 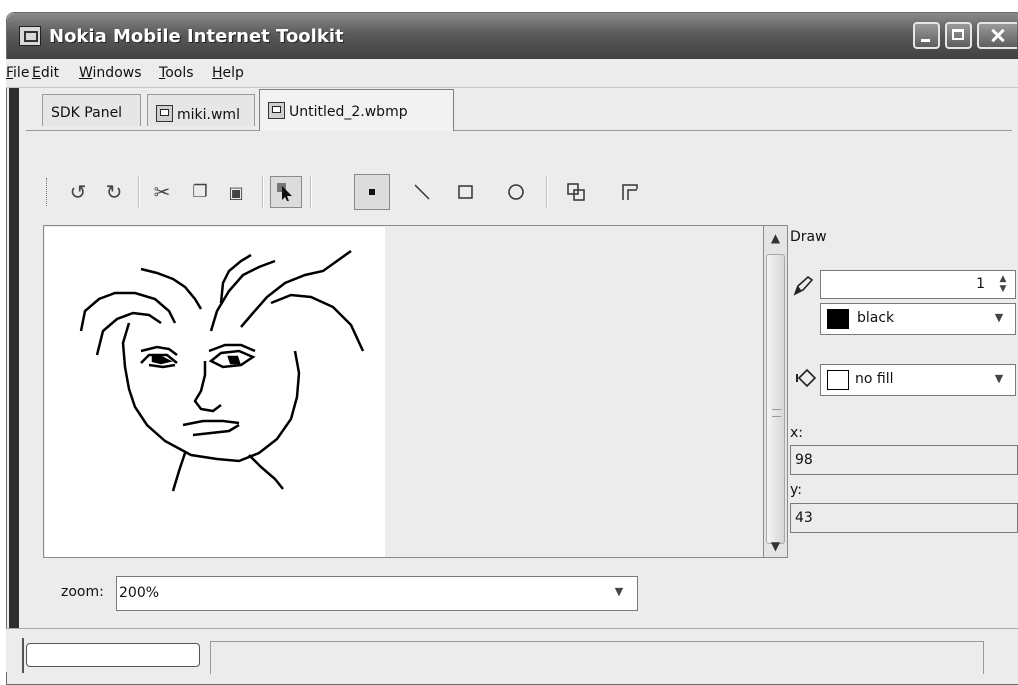 What do you see at coordinates (512, 36) in the screenshot?
I see `title-bar: Nokia Mobile Internet Toolkit` at bounding box center [512, 36].